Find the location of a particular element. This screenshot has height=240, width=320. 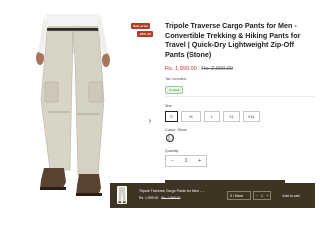

color-swatch-stone is located at coordinates (170, 138).